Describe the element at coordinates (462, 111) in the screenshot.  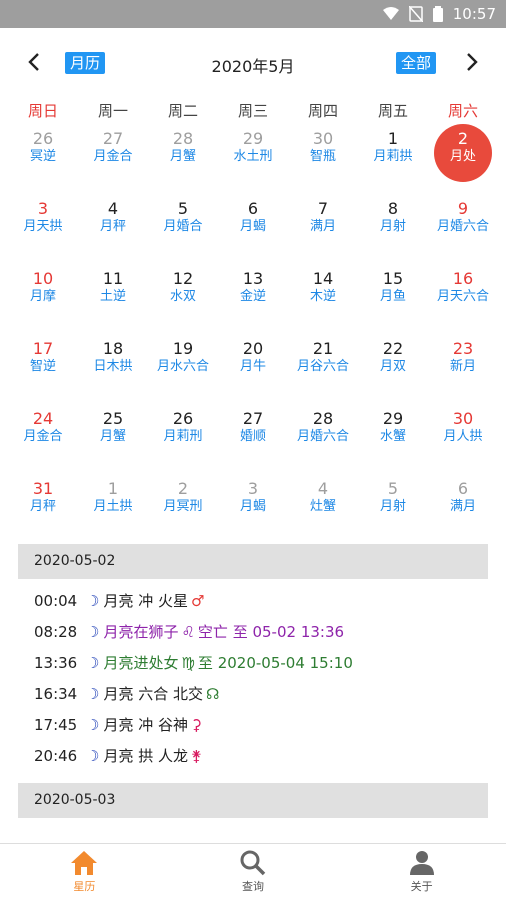
I see `weekday-label: 周六` at that location.